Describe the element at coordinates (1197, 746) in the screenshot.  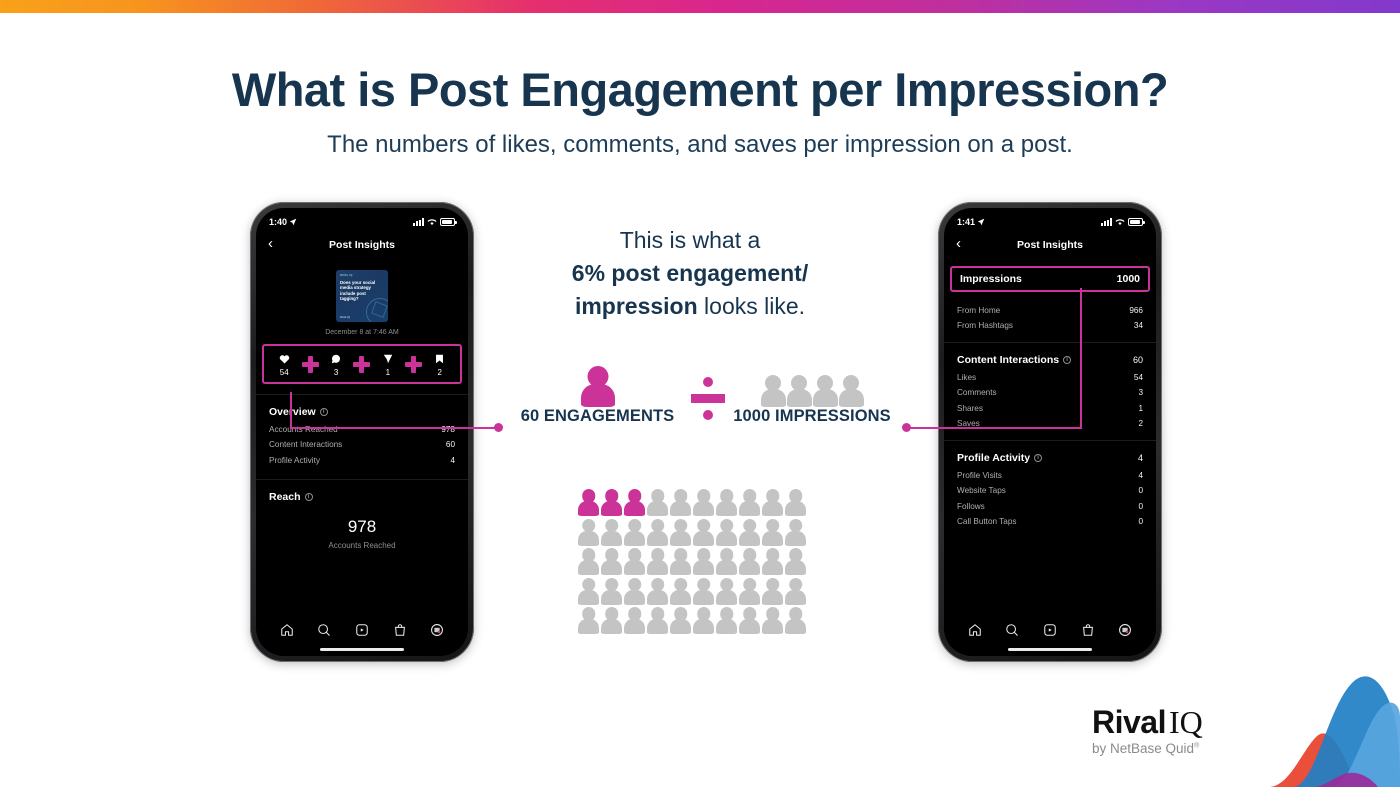
I see `logo-registered-mark: ®` at that location.